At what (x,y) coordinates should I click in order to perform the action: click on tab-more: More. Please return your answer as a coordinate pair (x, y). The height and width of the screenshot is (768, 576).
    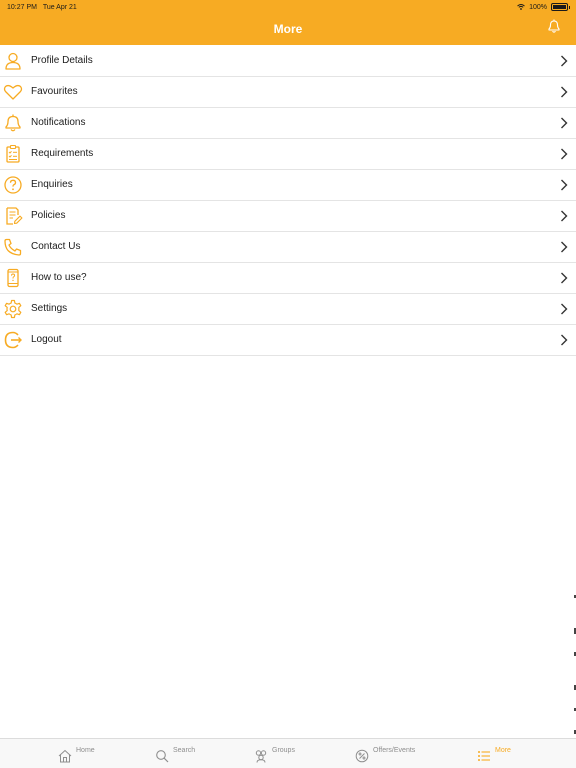
    Looking at the image, I should click on (494, 753).